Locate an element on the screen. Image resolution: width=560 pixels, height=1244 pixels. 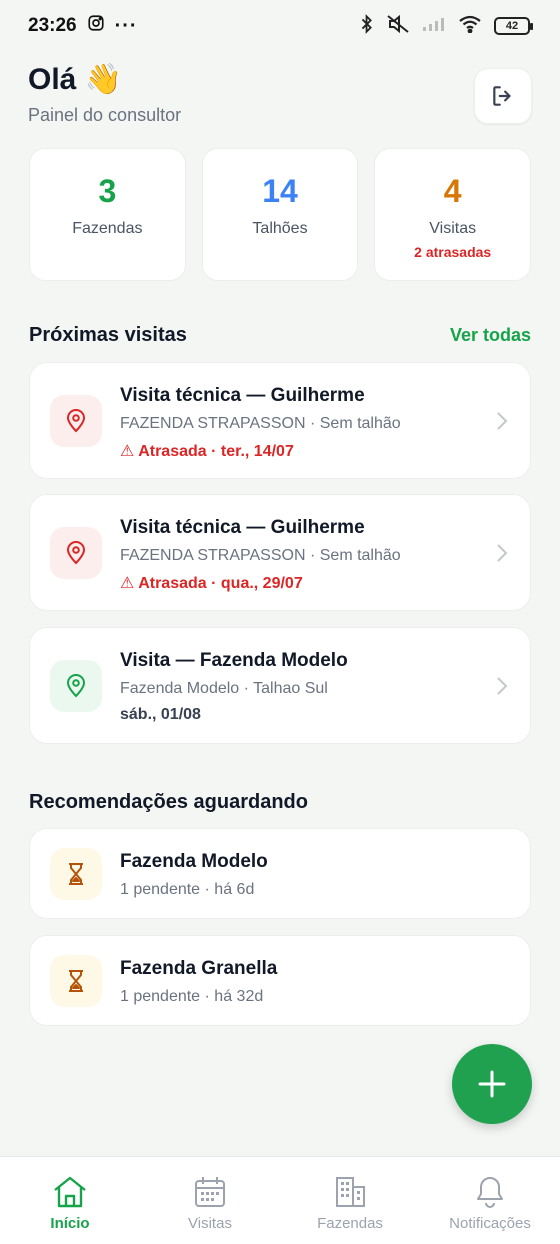
page-subtitle: Painel do consultor is located at coordinates (105, 115).